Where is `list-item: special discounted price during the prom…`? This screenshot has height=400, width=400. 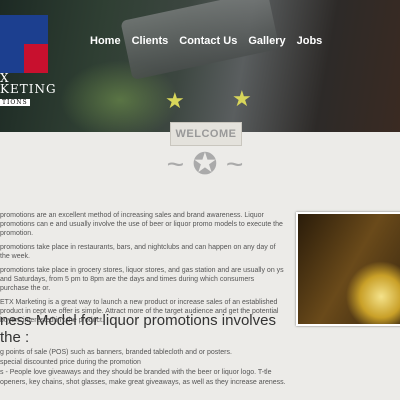 list-item: special discounted price during the prom… is located at coordinates (70, 362).